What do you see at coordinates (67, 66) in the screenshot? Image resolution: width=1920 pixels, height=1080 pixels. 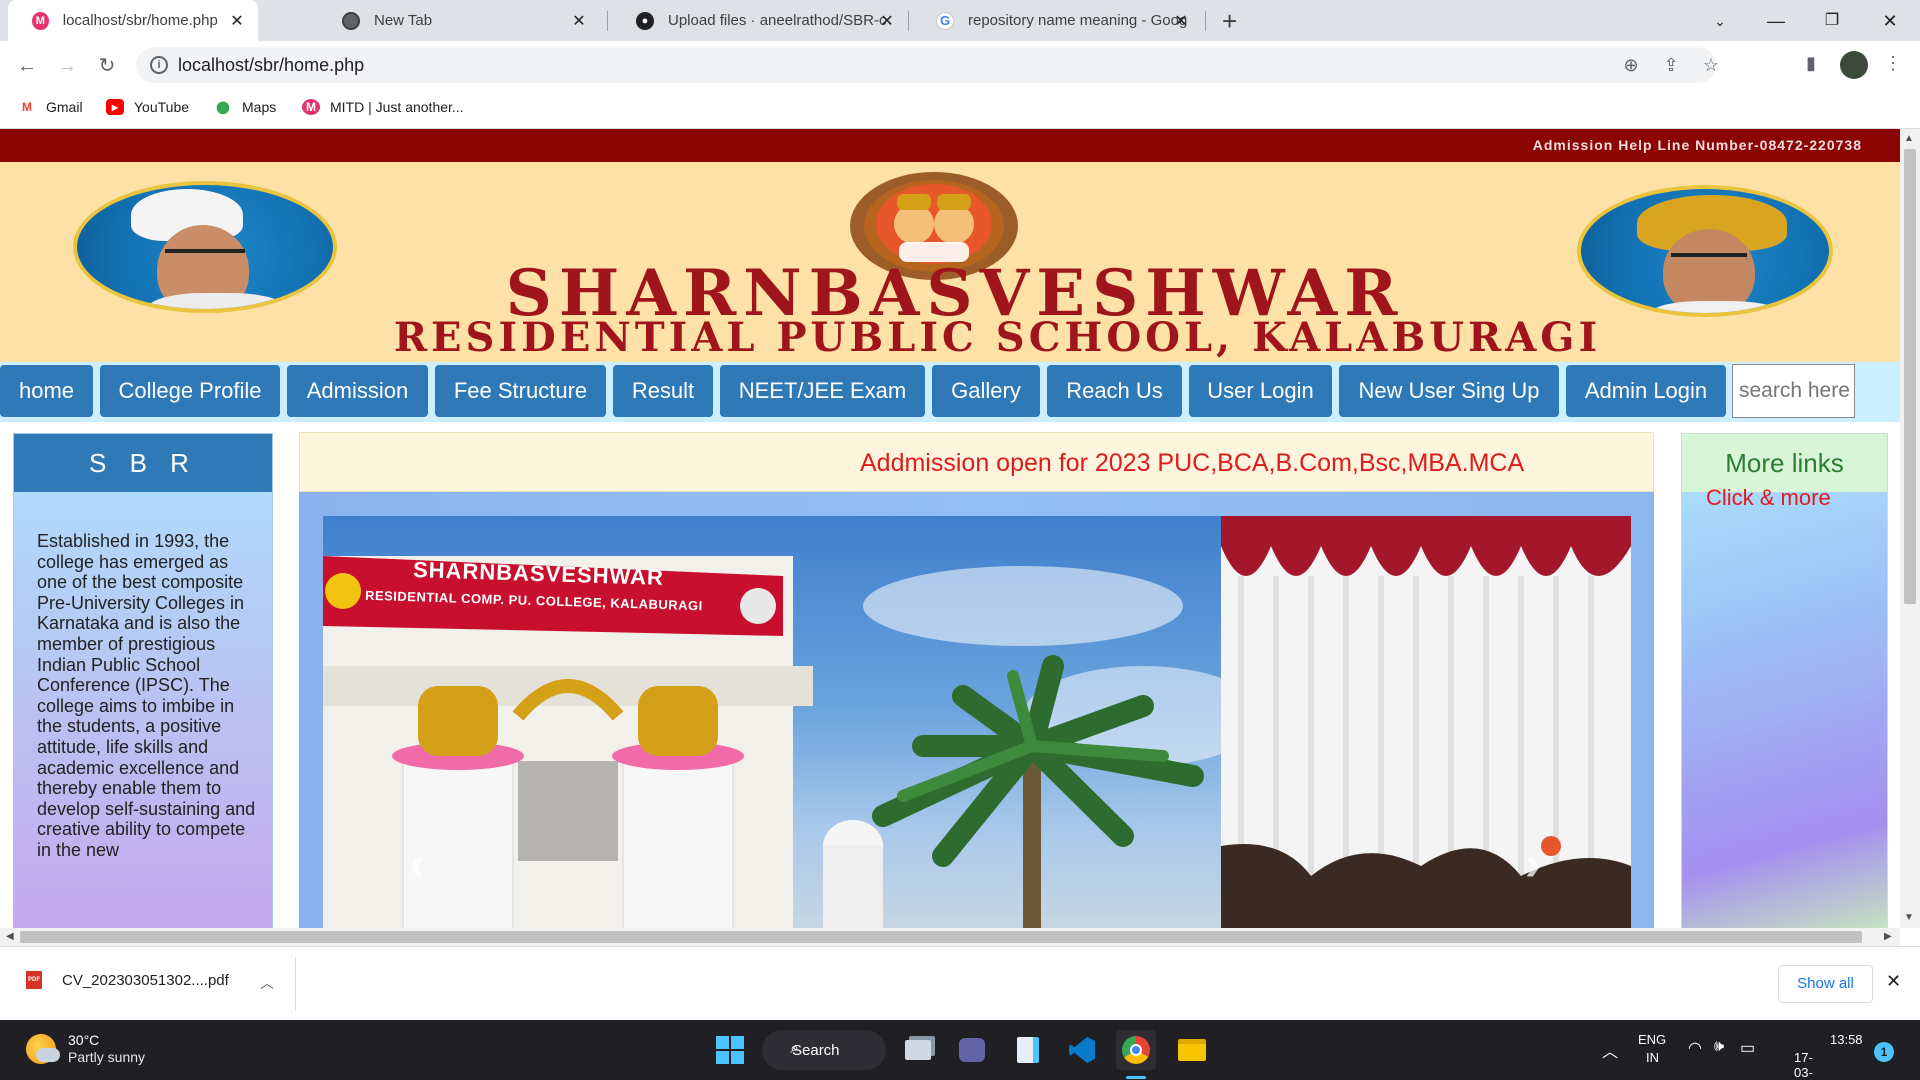 I see `forward-icon: →` at bounding box center [67, 66].